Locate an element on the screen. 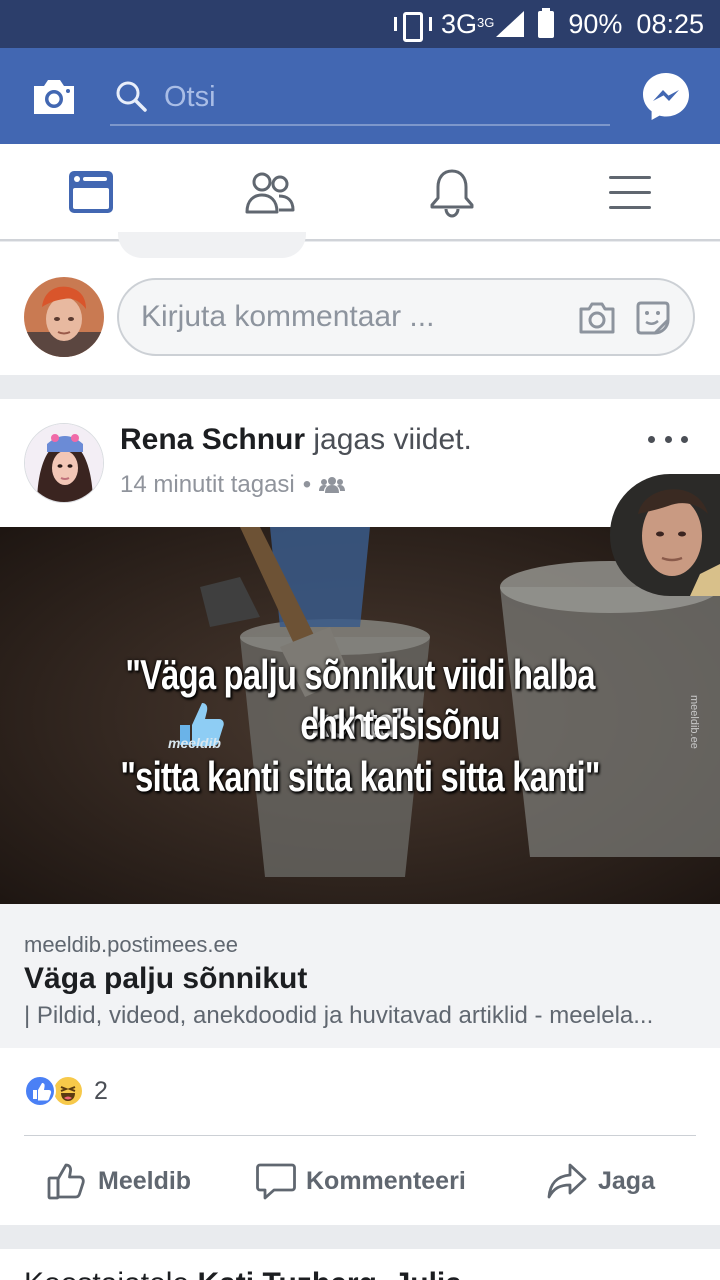 This screenshot has height=1280, width=720. vibrate-icon is located at coordinates (412, 26).